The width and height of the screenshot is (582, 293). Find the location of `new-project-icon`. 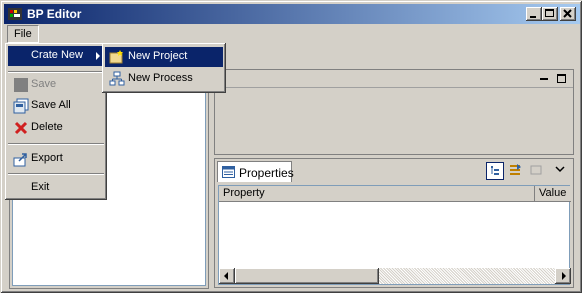

new-project-icon is located at coordinates (116, 57).